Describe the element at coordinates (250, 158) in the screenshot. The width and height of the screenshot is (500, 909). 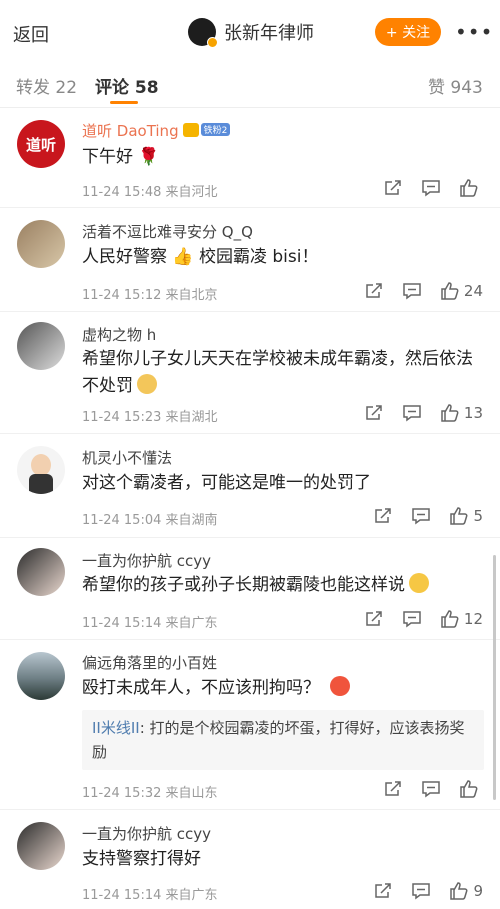
I see `comment-item: 道听 道听 DaoTing 铁粉2 下午好 🌹 11-24 15:48 来自河北` at that location.